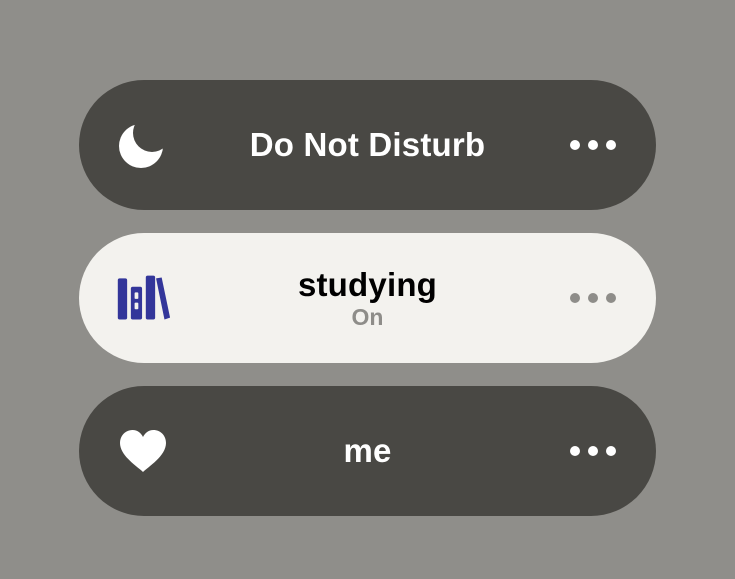 Image resolution: width=735 pixels, height=579 pixels. I want to click on focus-mode-title: studying, so click(367, 284).